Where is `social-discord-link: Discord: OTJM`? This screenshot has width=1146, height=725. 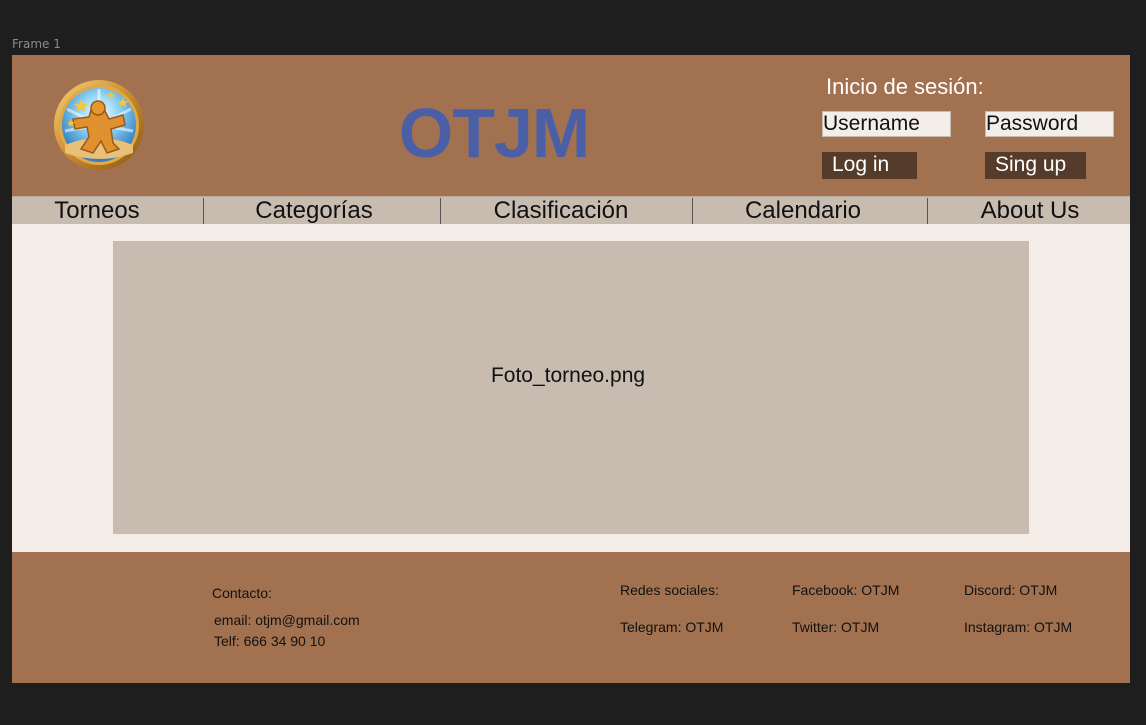 social-discord-link: Discord: OTJM is located at coordinates (1010, 590).